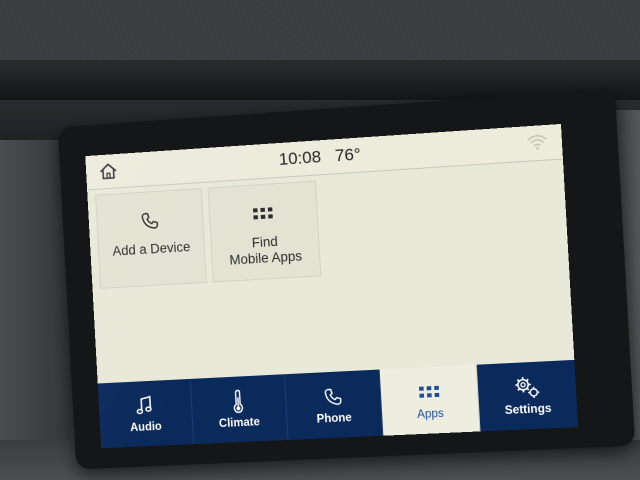 This screenshot has height=480, width=640. I want to click on find-label-line2: Mobile Apps, so click(266, 258).